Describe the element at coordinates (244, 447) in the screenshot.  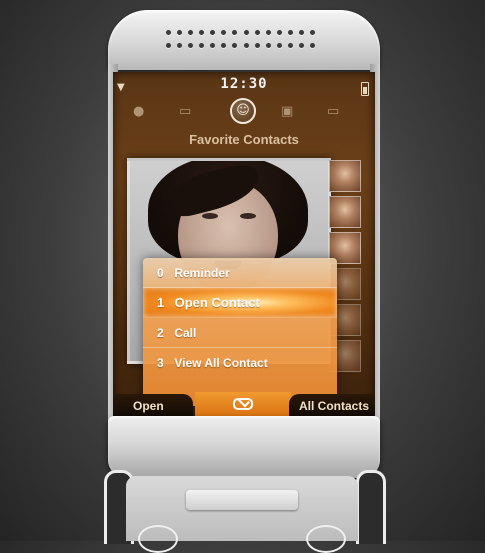
I see `phone-hinge-housing` at that location.